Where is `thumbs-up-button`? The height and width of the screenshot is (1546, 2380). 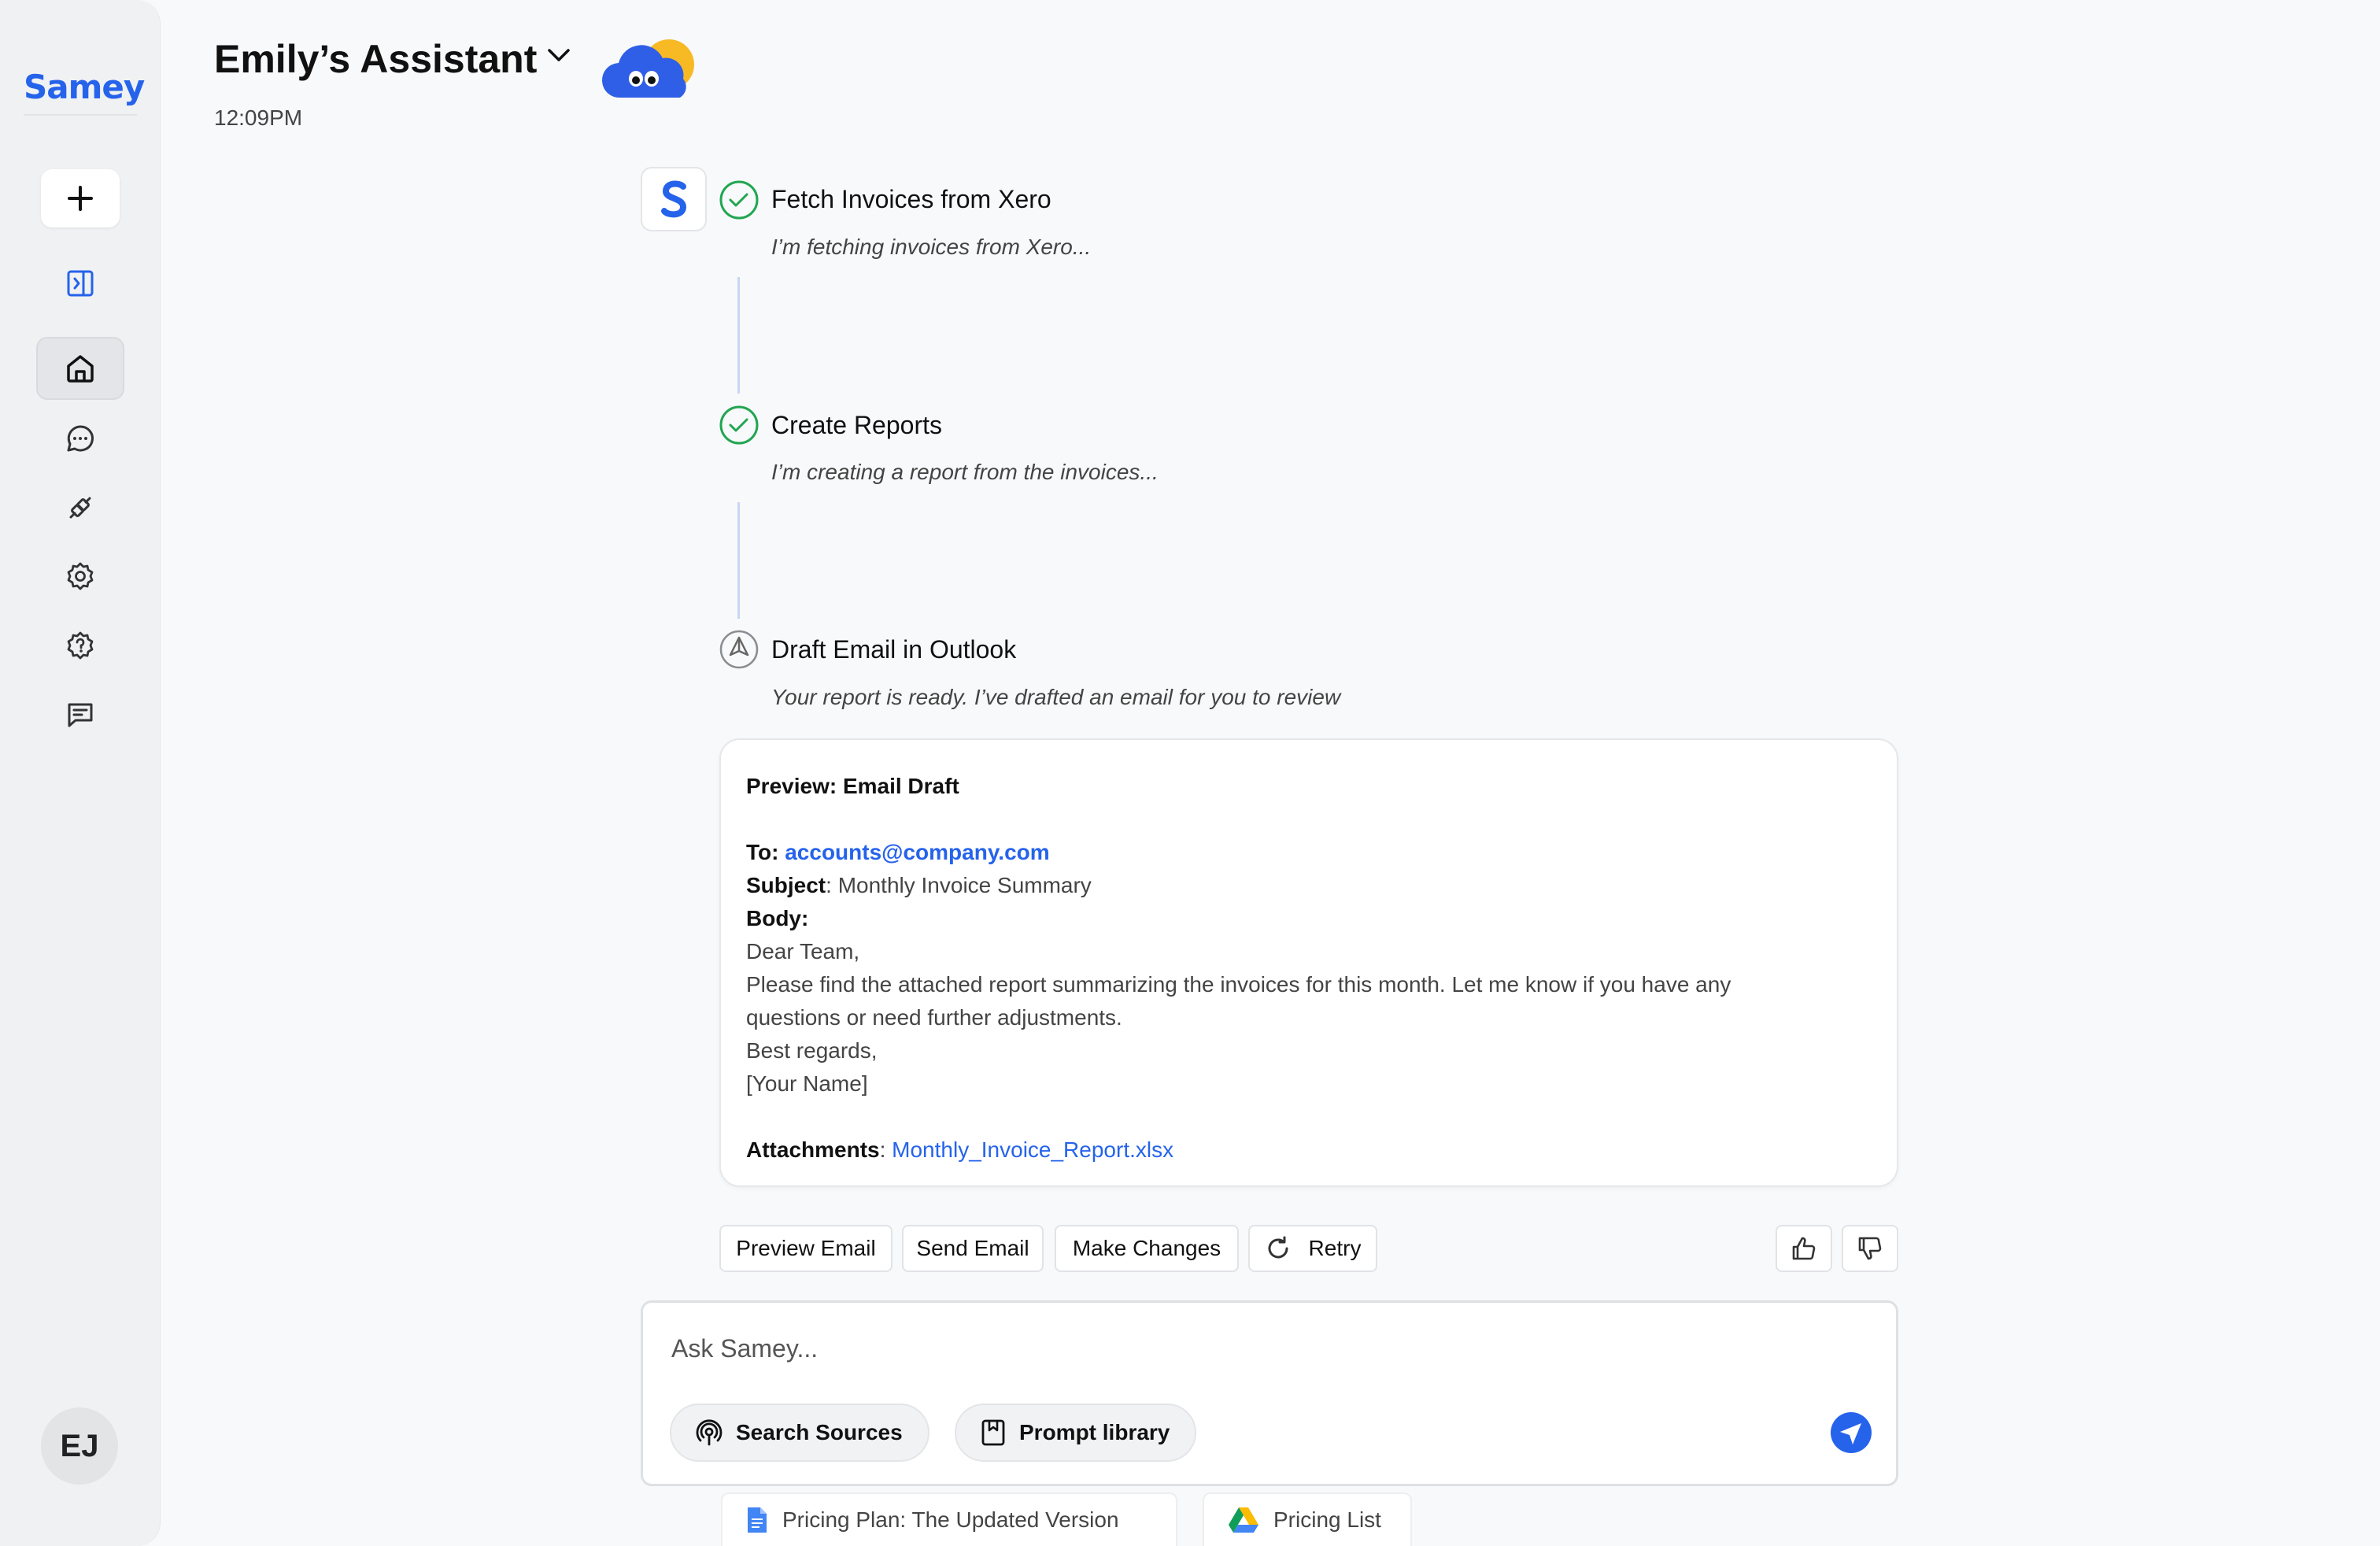
thumbs-up-button is located at coordinates (1804, 1248).